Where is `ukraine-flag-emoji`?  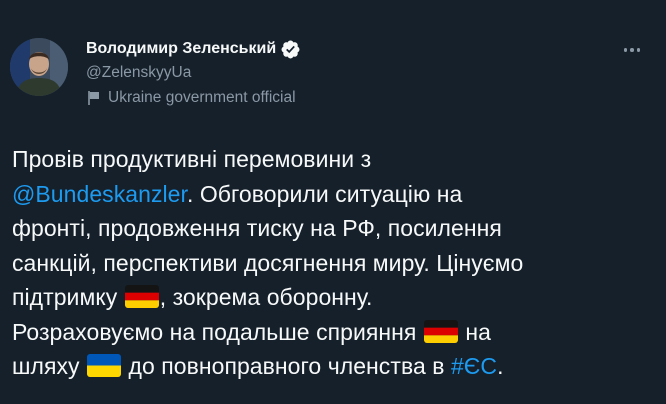
ukraine-flag-emoji is located at coordinates (104, 365).